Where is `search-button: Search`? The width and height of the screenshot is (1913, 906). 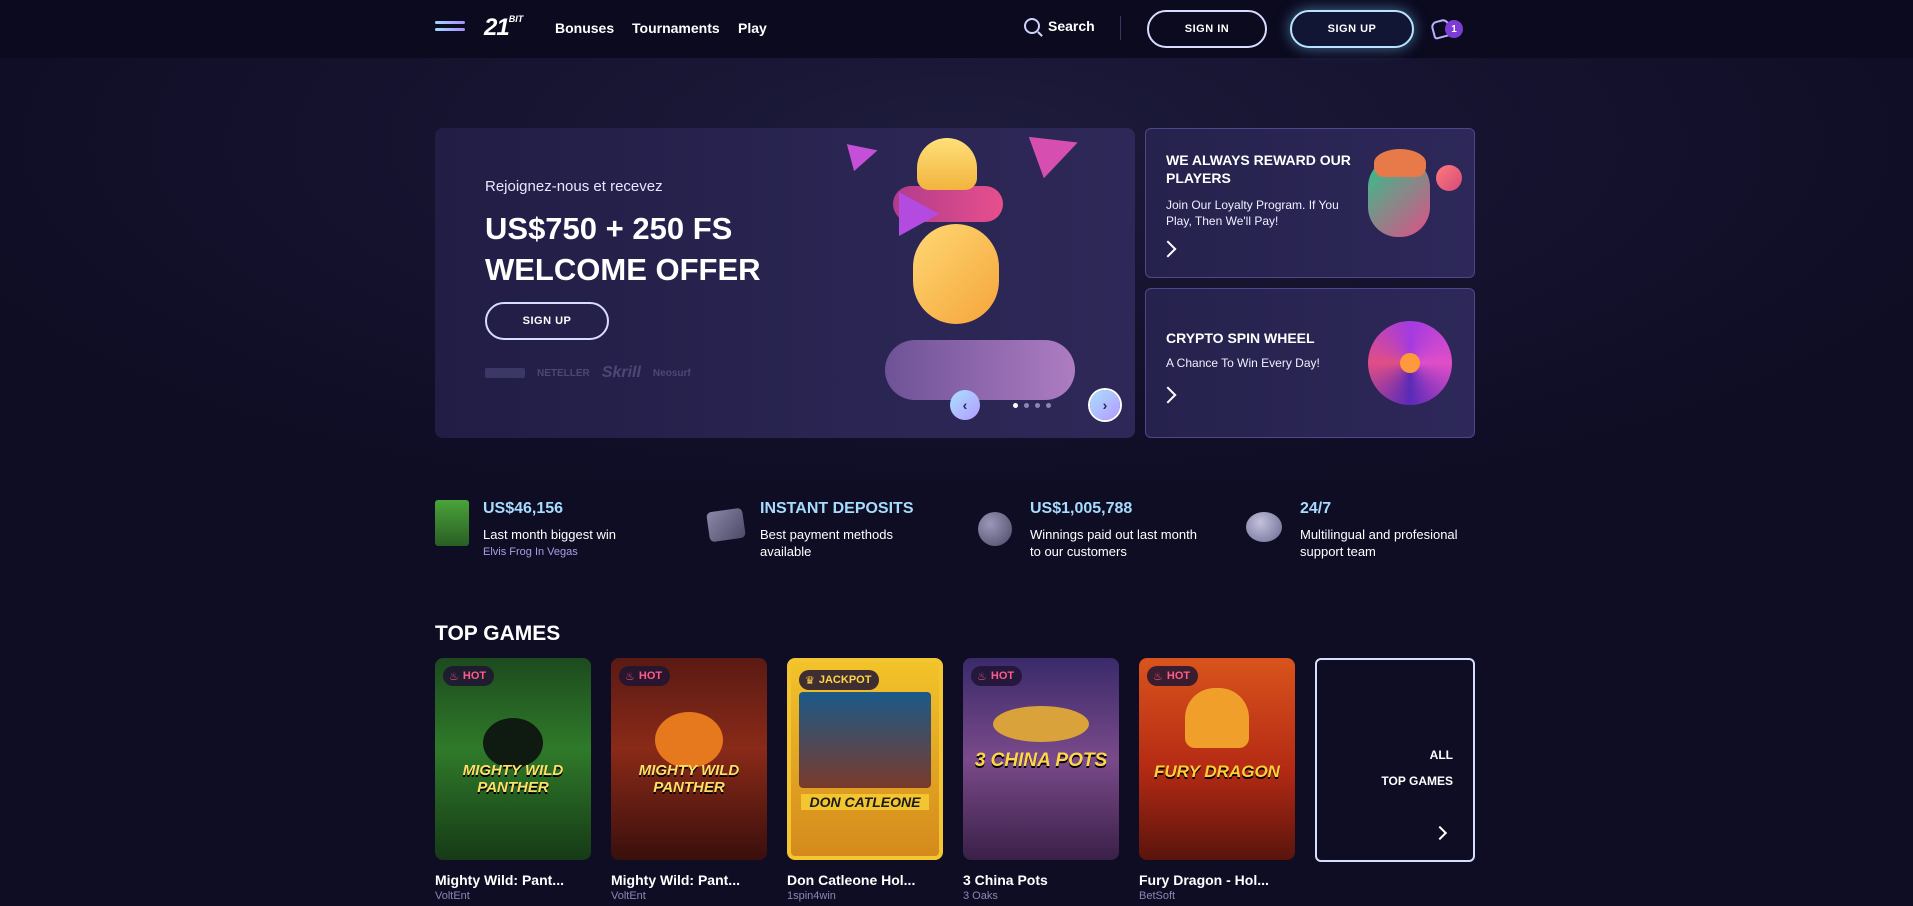 search-button: Search is located at coordinates (1059, 26).